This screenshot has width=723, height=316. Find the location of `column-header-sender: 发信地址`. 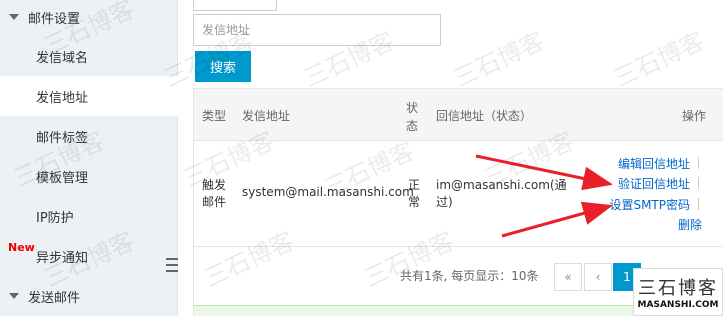

column-header-sender: 发信地址 is located at coordinates (266, 115).